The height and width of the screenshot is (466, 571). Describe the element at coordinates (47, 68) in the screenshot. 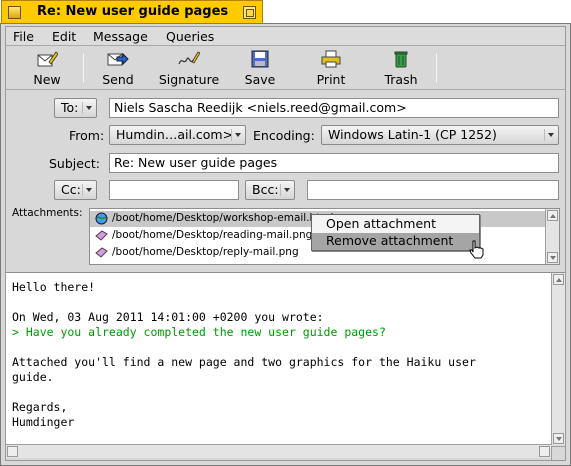

I see `new-button: New` at that location.